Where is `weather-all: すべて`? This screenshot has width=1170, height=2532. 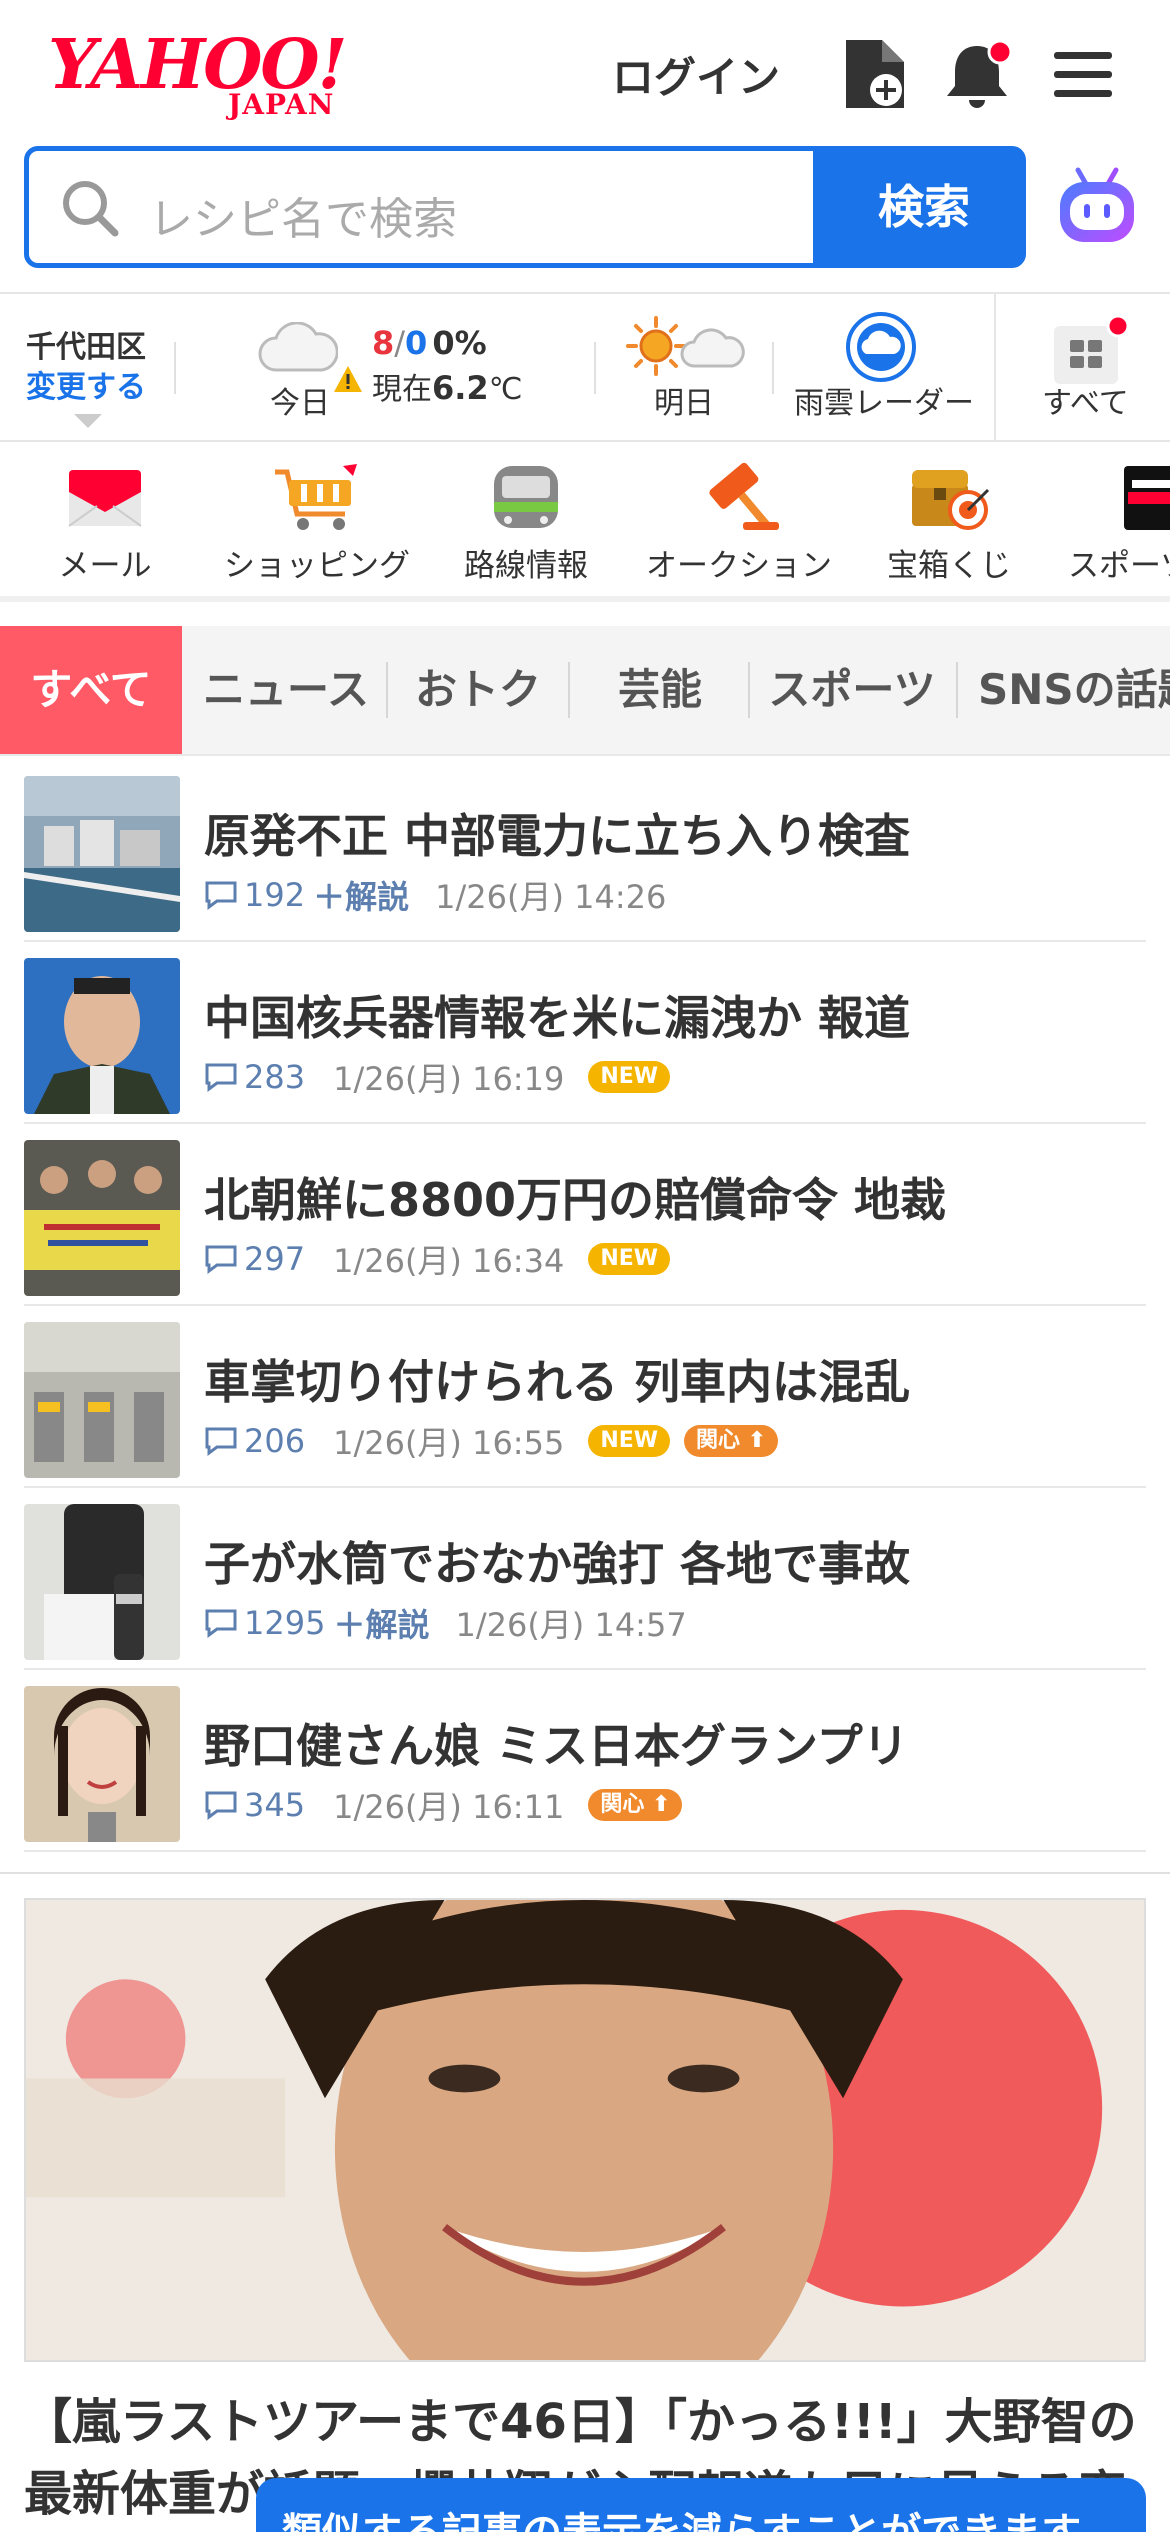
weather-all: すべて is located at coordinates (1082, 367).